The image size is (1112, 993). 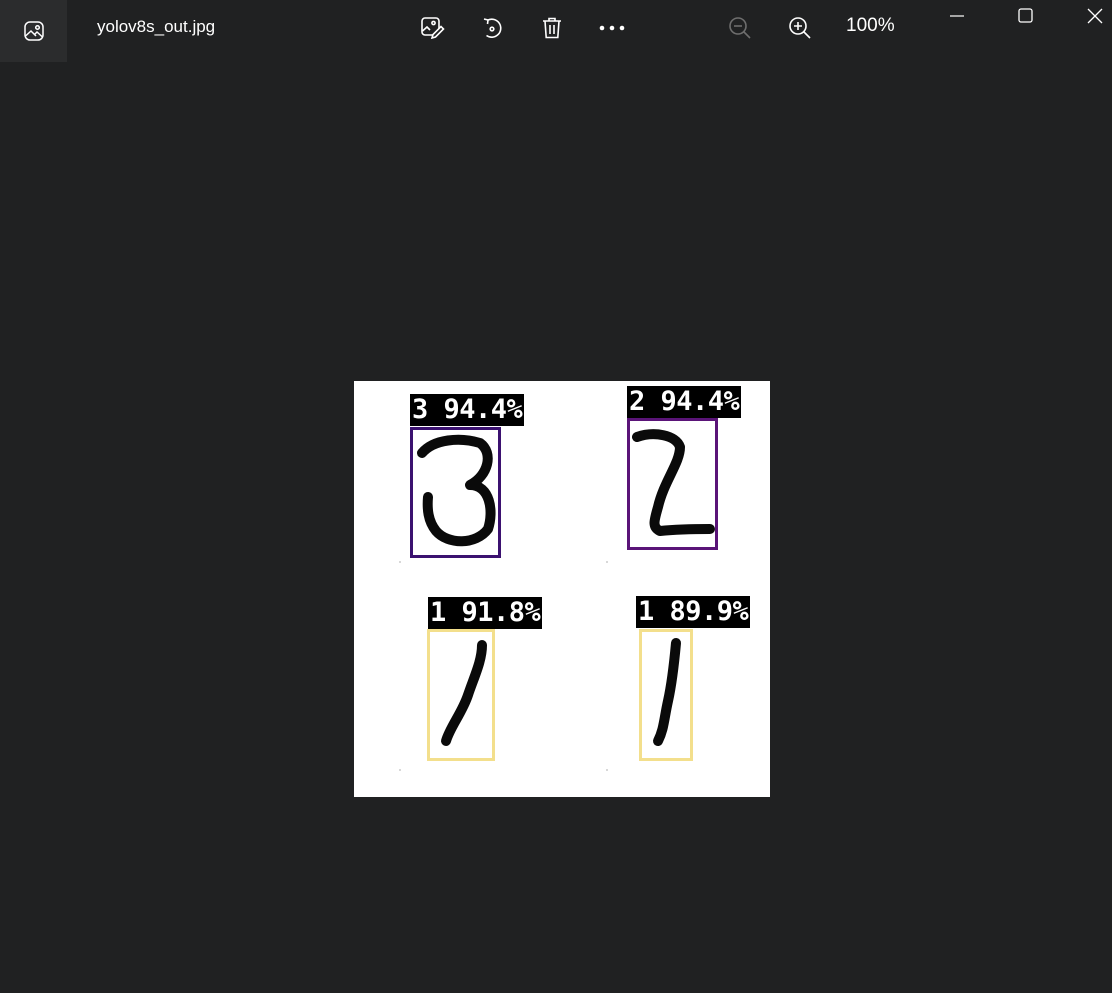 I want to click on zoom-out-icon, so click(x=740, y=28).